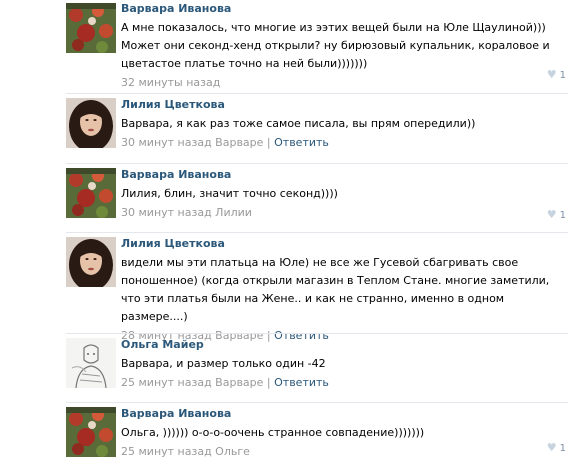 The height and width of the screenshot is (461, 580). Describe the element at coordinates (192, 142) in the screenshot. I see `comment-time: 30 минут назад Варваре` at that location.